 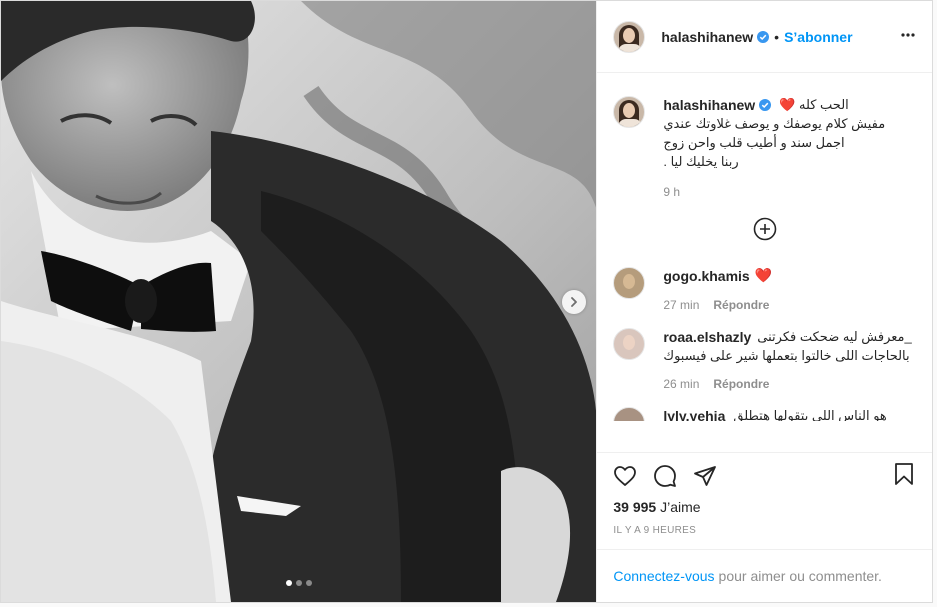 What do you see at coordinates (680, 507) in the screenshot?
I see `likes-label: J’aime` at bounding box center [680, 507].